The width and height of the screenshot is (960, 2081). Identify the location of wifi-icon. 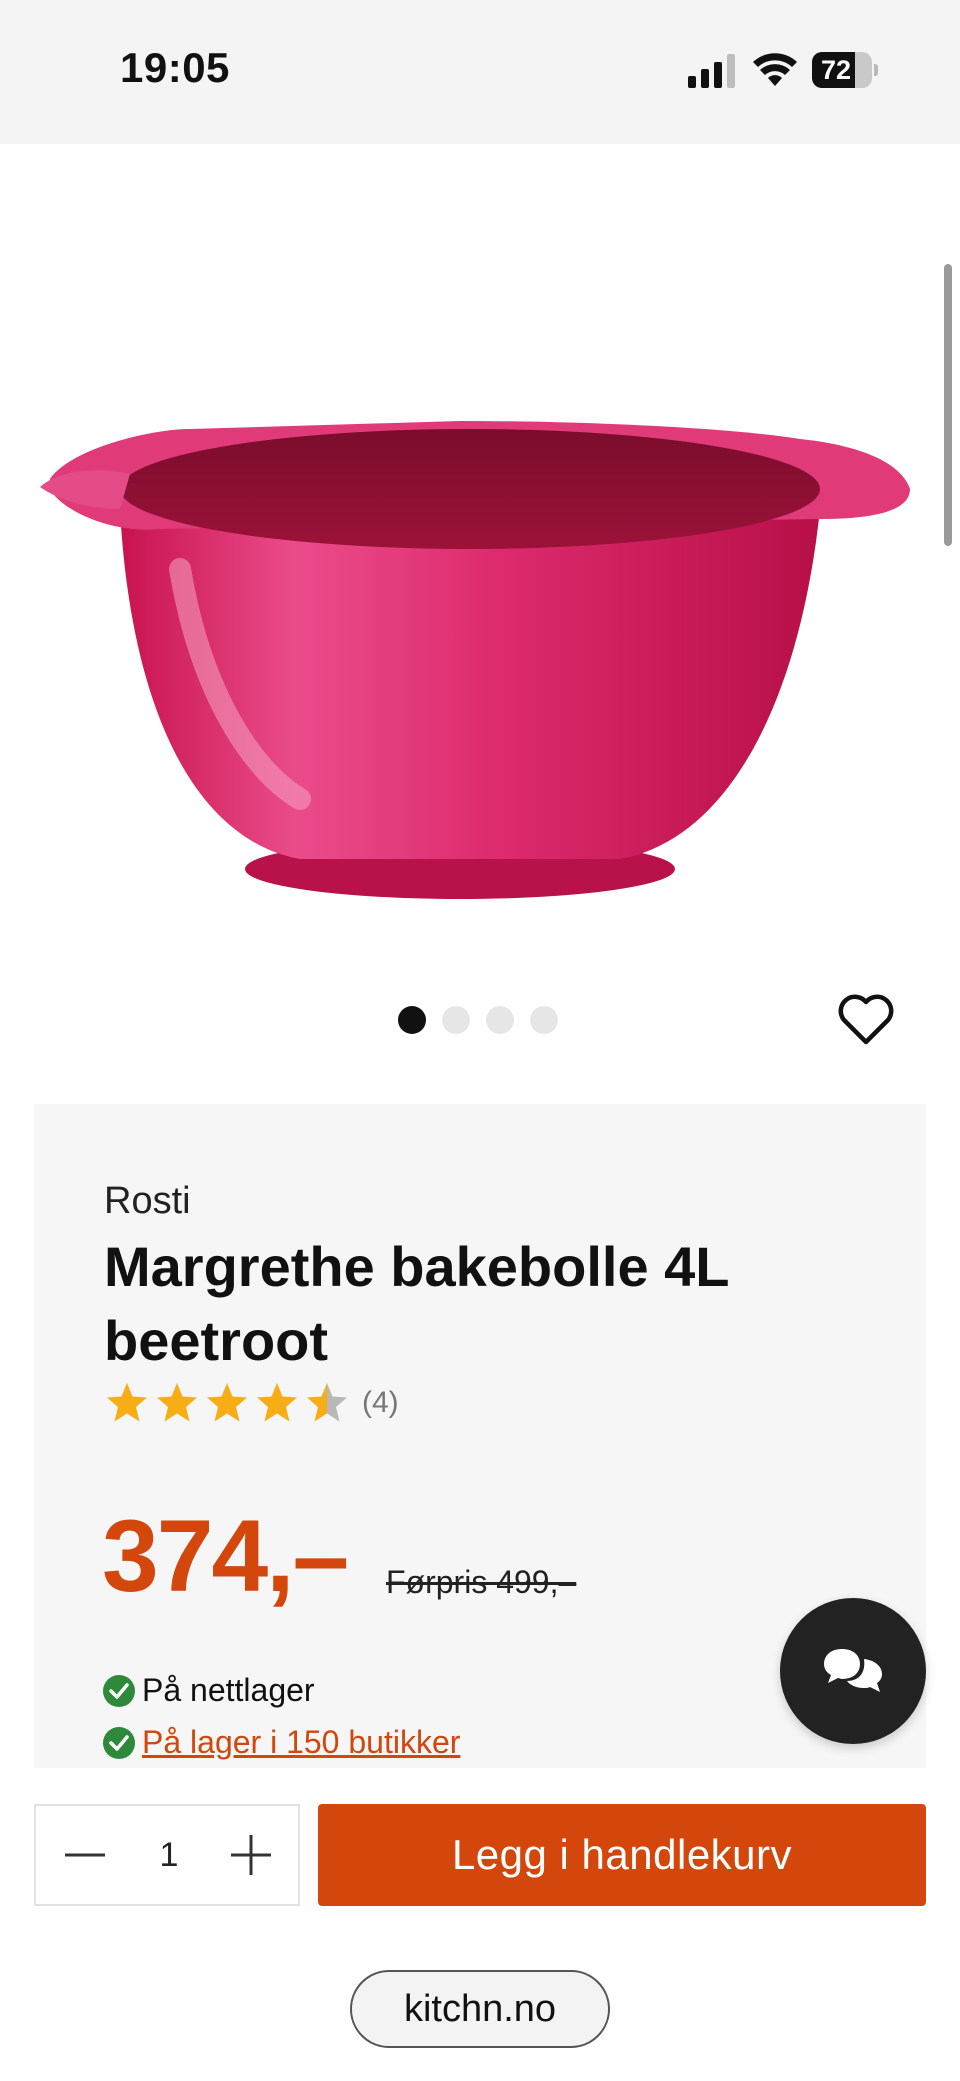
(775, 69).